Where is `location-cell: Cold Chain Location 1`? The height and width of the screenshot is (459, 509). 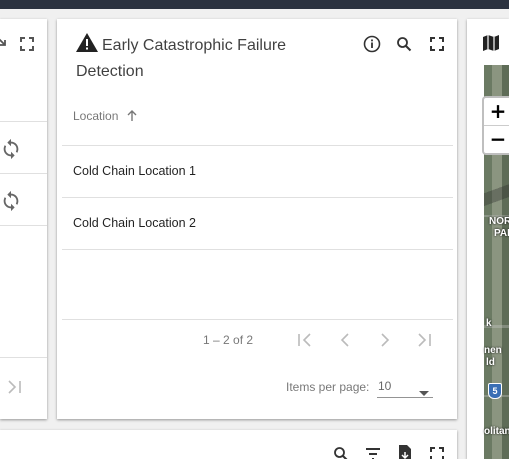 location-cell: Cold Chain Location 1 is located at coordinates (134, 171).